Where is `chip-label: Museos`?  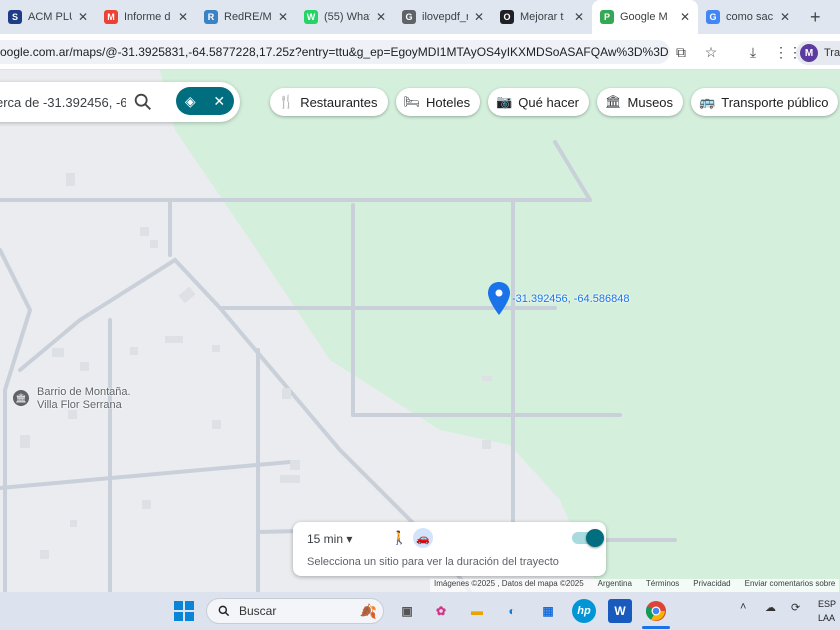 chip-label: Museos is located at coordinates (650, 102).